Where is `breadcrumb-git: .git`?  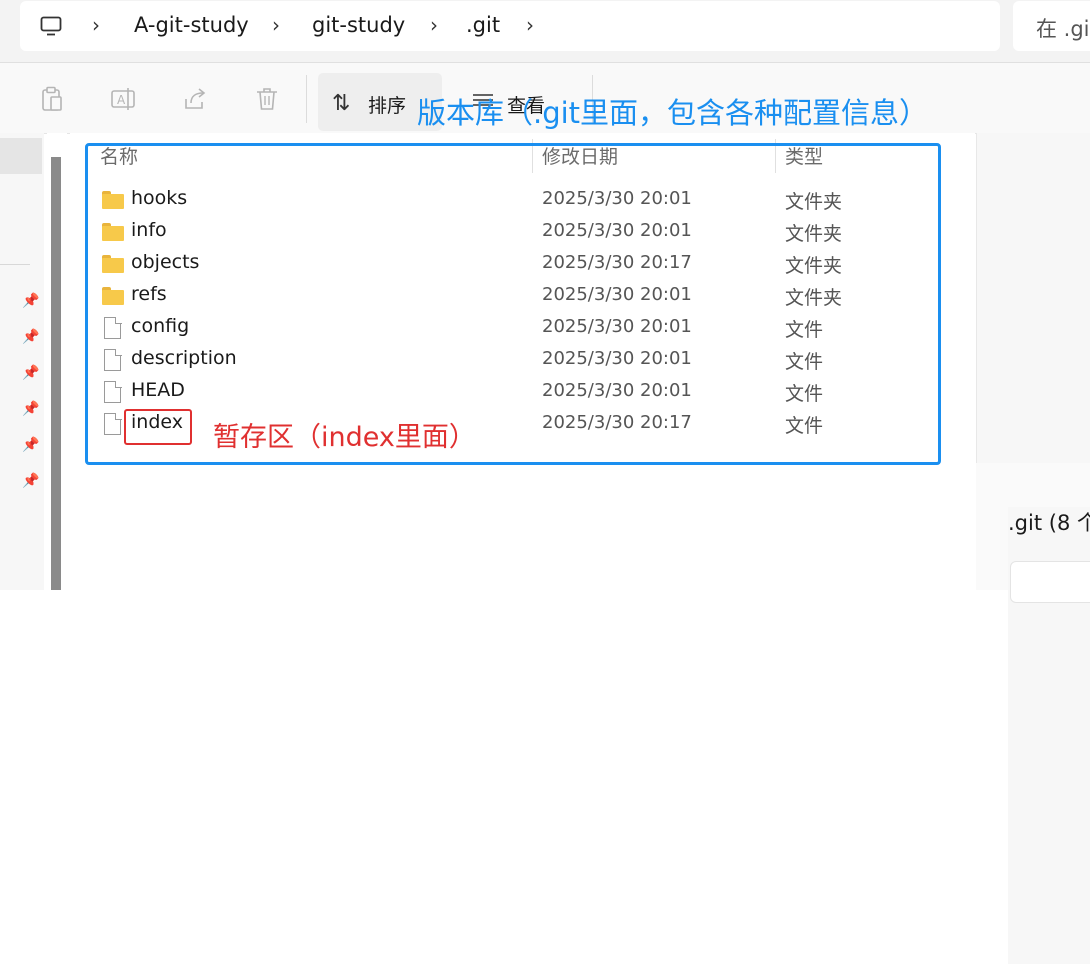
breadcrumb-git: .git is located at coordinates (483, 25).